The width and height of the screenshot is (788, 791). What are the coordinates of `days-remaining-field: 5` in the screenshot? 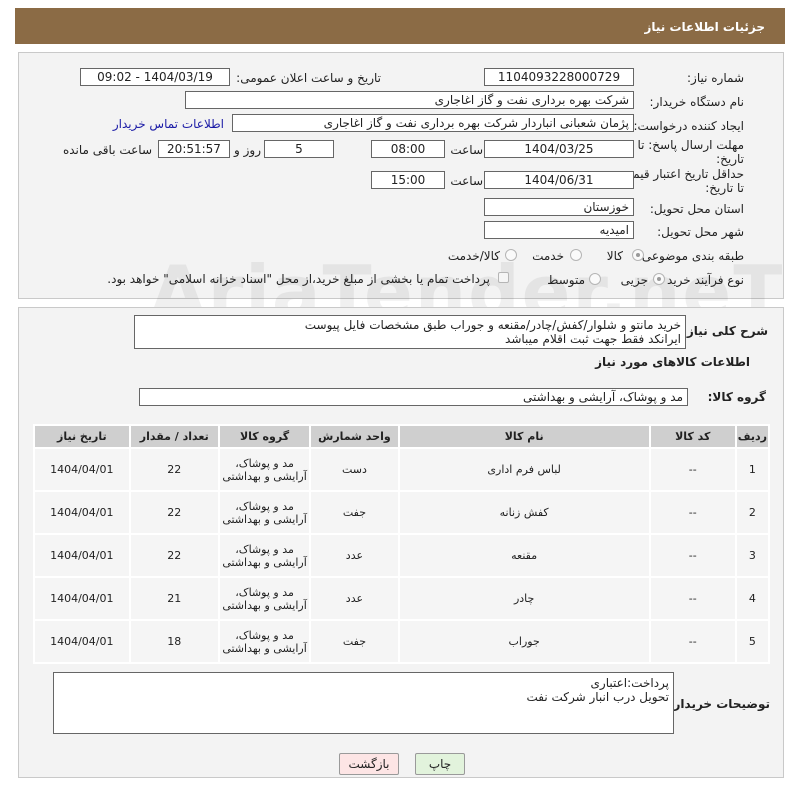 It's located at (299, 149).